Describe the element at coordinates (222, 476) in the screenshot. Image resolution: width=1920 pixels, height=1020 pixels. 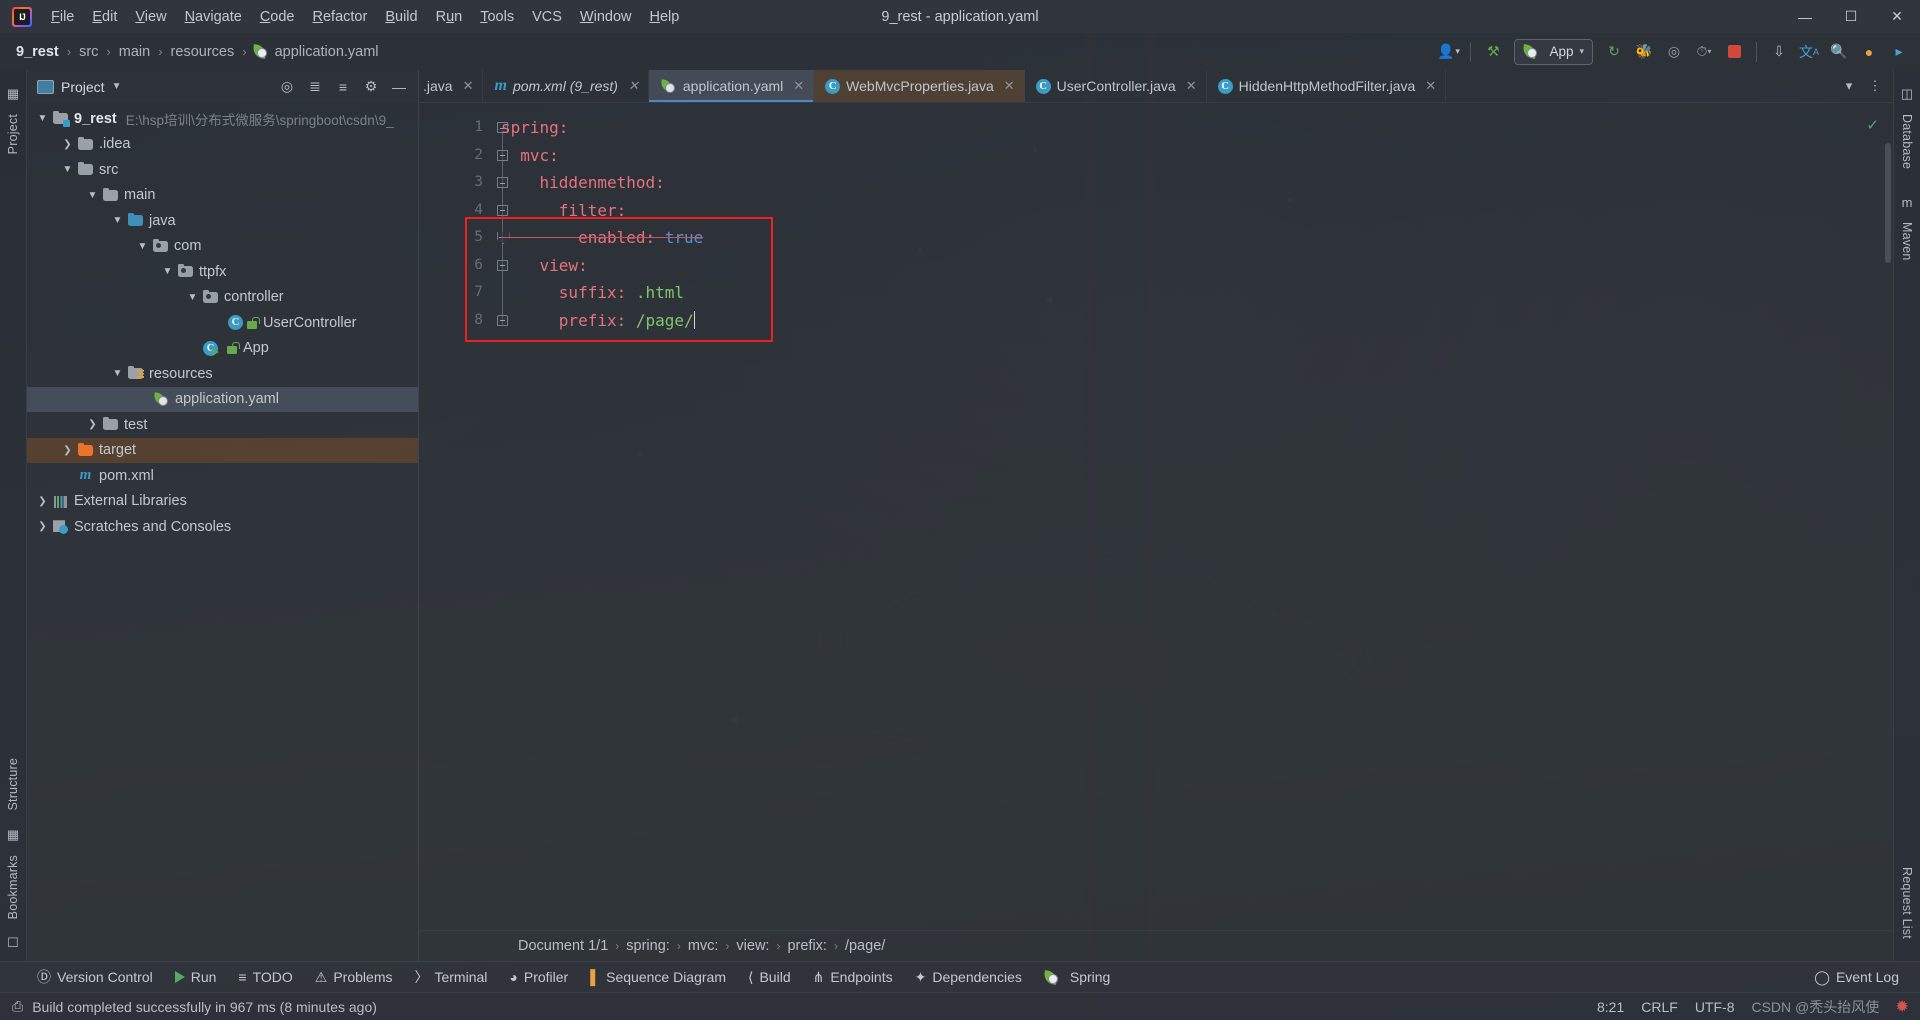
I see `tree-node-pom-xml: m pom.xml` at that location.